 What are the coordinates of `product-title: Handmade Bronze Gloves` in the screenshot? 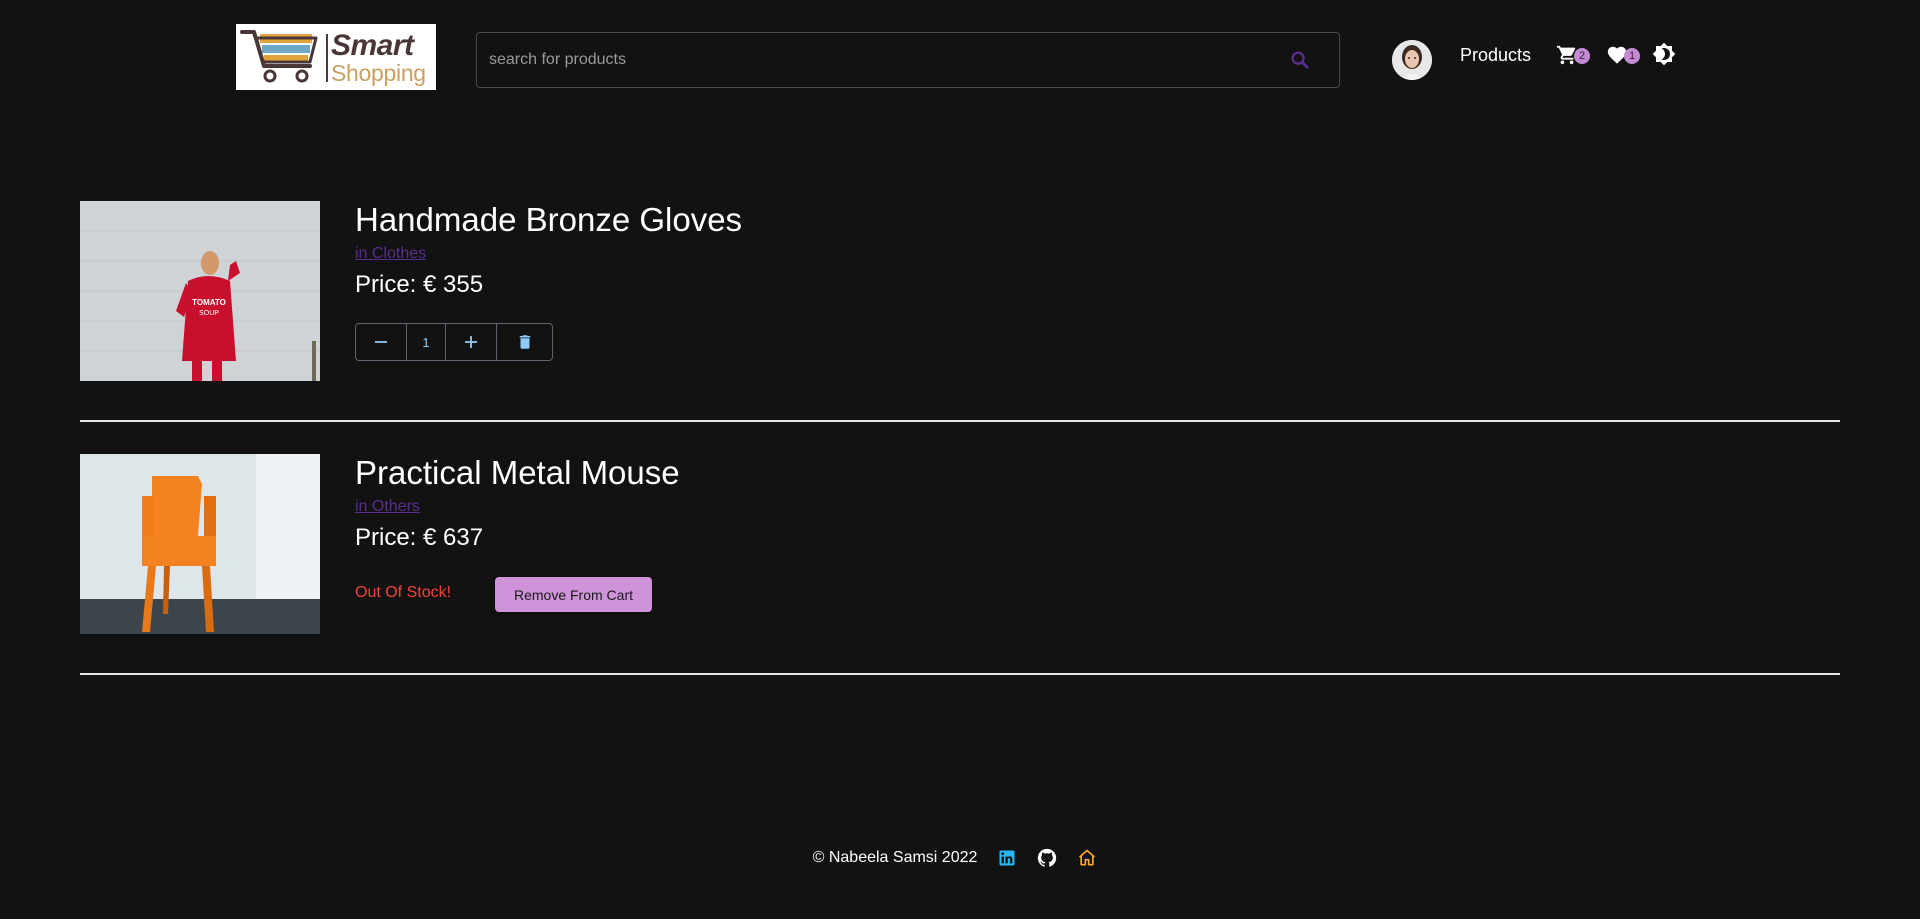 It's located at (548, 220).